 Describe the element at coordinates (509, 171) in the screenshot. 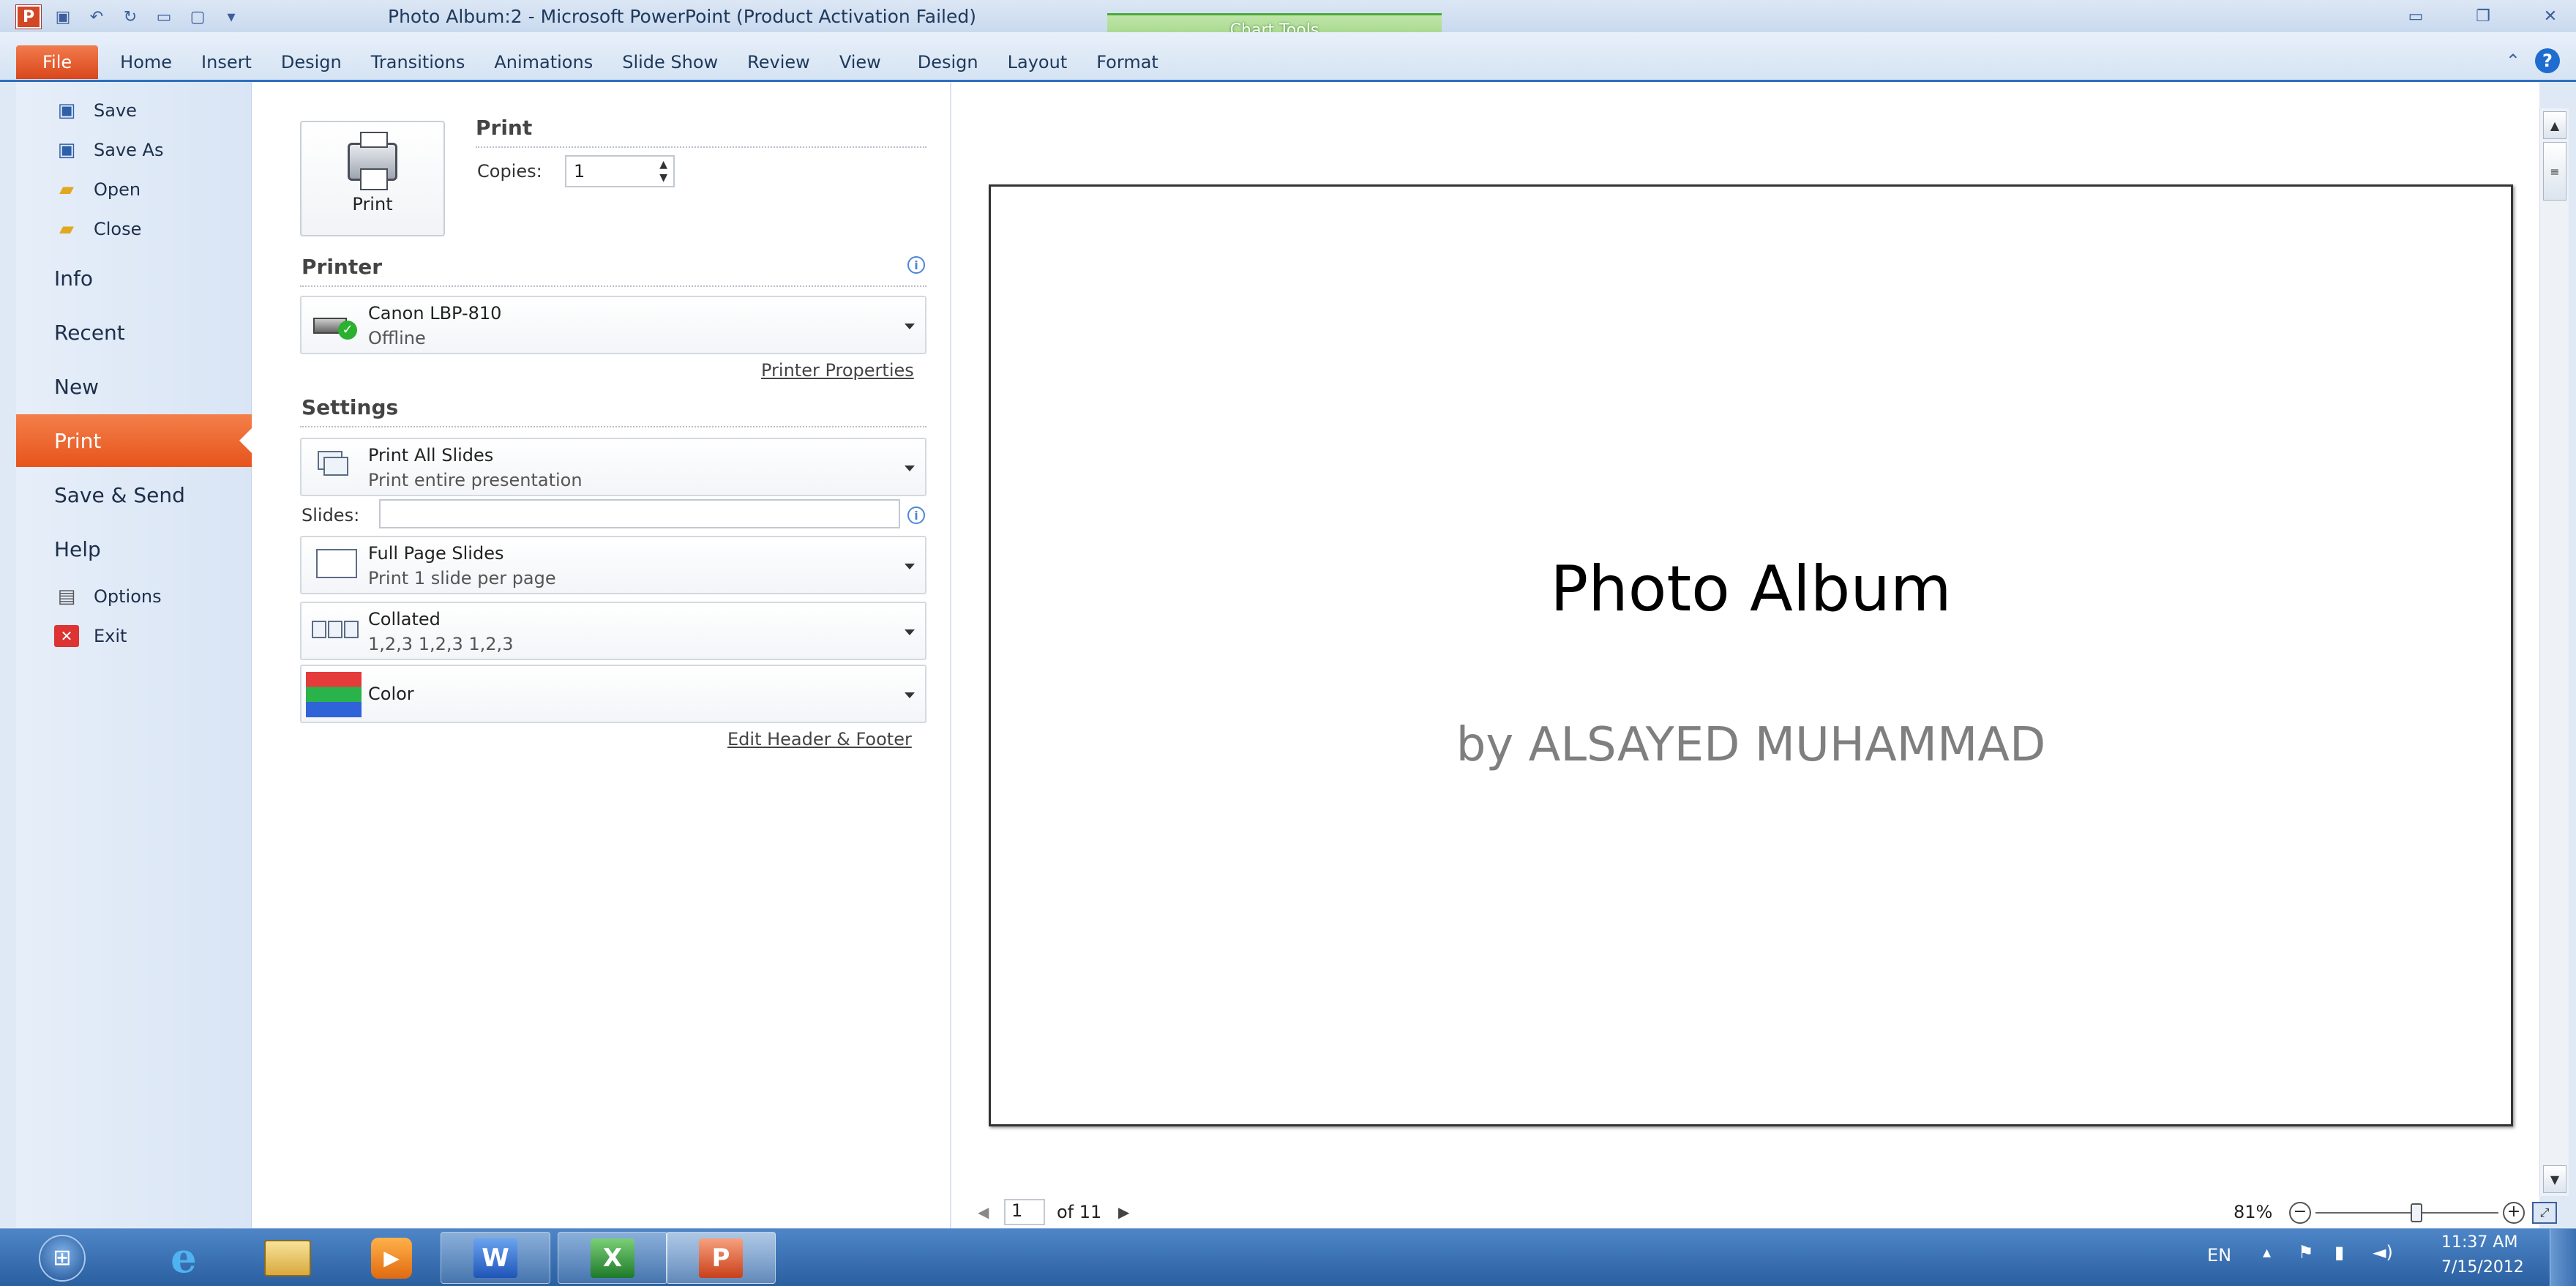

I see `copies-label: Copies:` at that location.